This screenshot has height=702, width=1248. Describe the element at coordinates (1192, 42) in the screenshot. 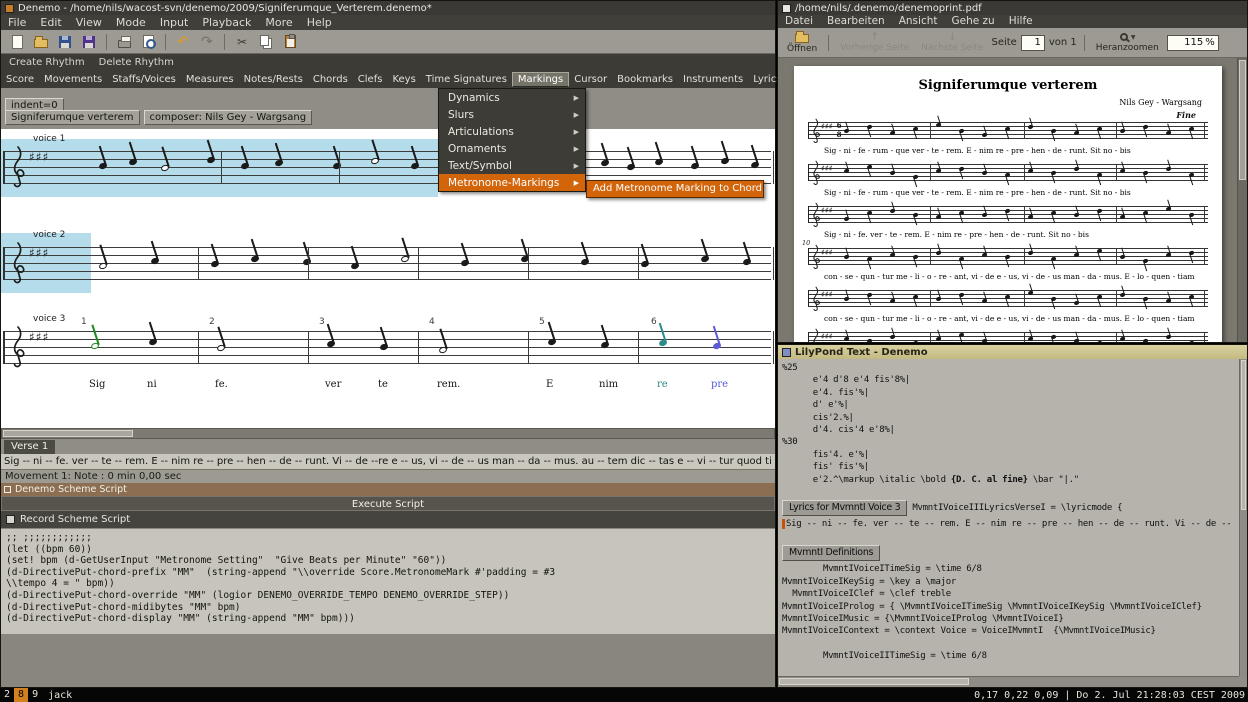

I see `zoom-level-input: 115 %` at that location.